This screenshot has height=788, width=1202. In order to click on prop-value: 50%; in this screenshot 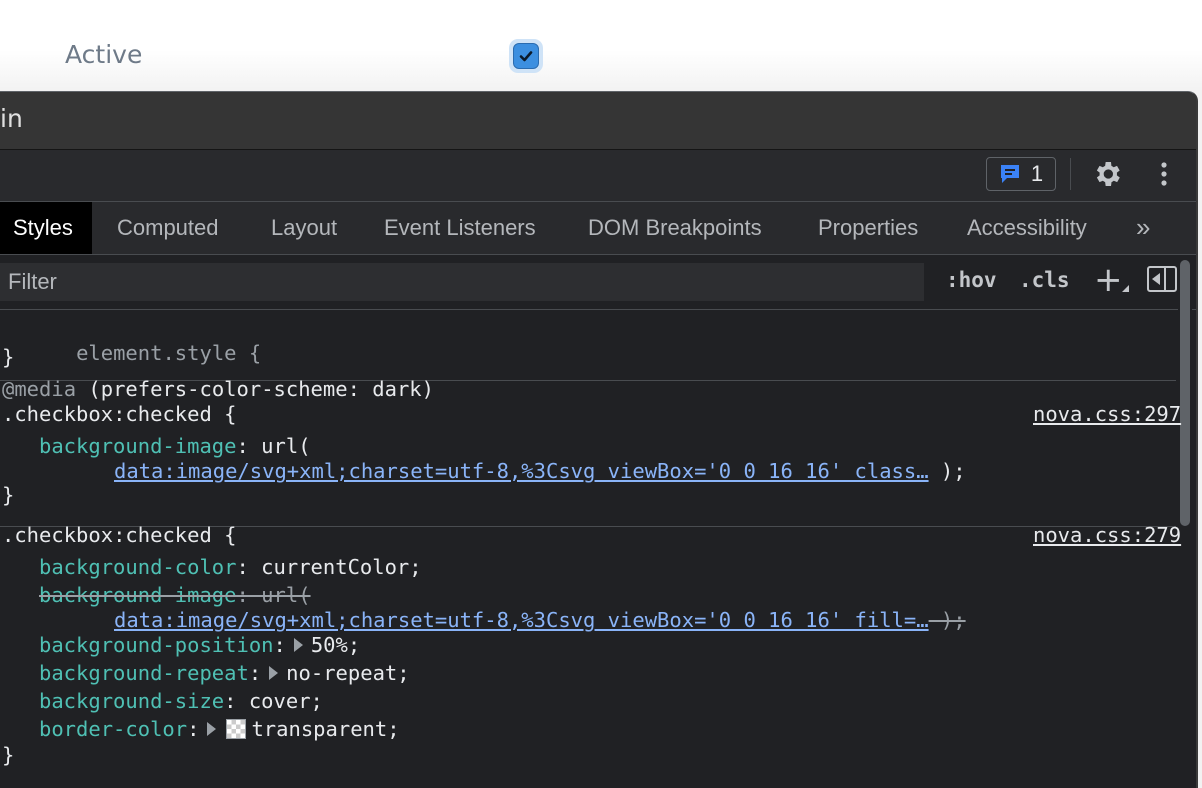, I will do `click(335, 645)`.